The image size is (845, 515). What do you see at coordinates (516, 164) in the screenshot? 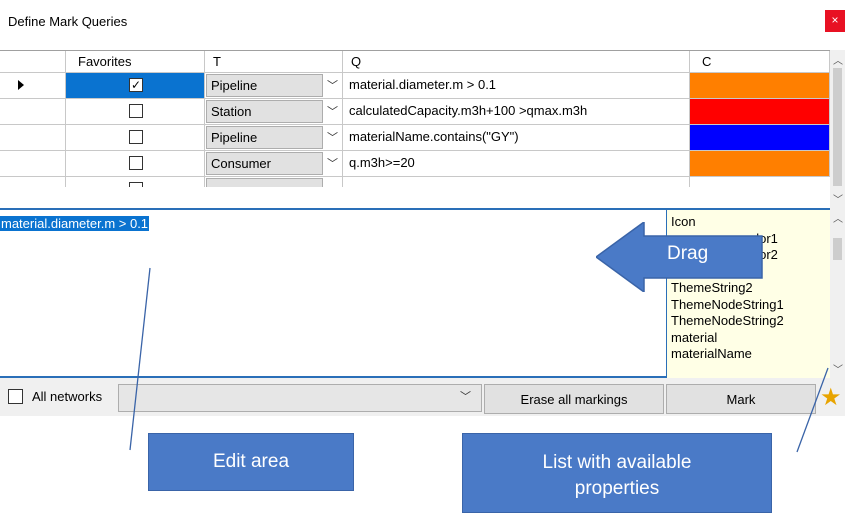
I see `query-cell: q.m3h>=20` at bounding box center [516, 164].